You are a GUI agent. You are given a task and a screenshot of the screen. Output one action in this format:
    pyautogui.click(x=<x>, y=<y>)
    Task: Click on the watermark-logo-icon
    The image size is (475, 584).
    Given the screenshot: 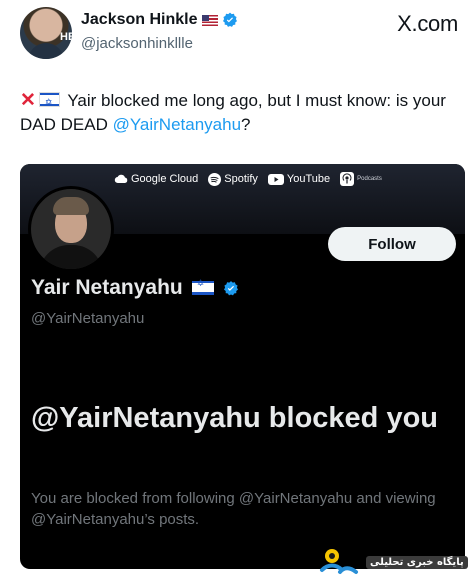 What is the action you would take?
    pyautogui.click(x=339, y=561)
    